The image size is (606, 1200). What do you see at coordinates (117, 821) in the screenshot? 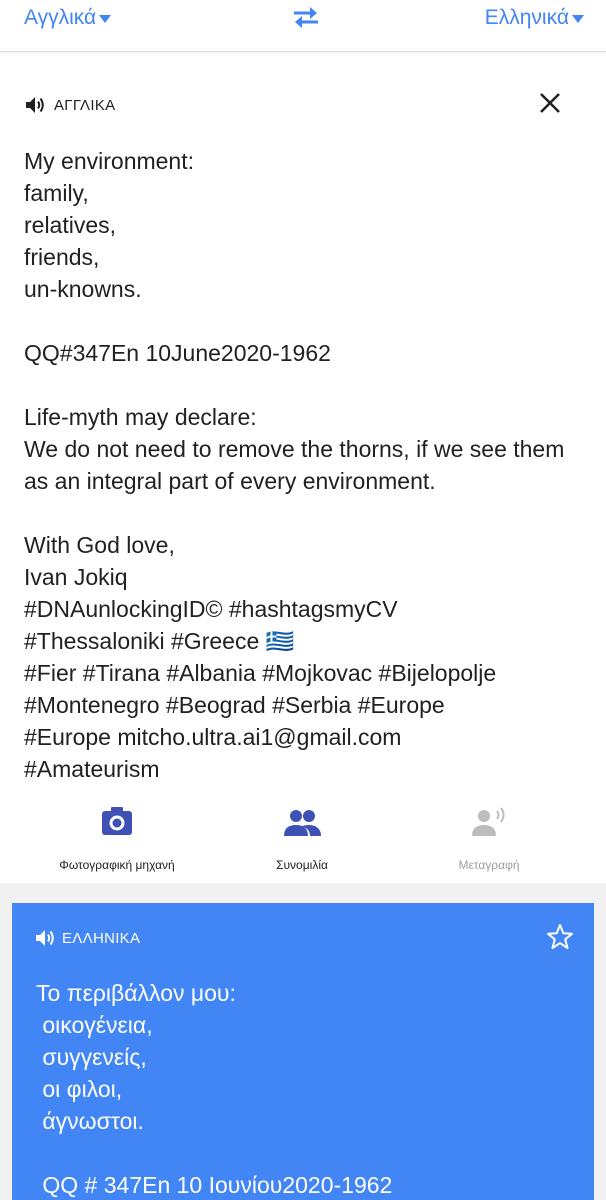
I see `camera-icon` at bounding box center [117, 821].